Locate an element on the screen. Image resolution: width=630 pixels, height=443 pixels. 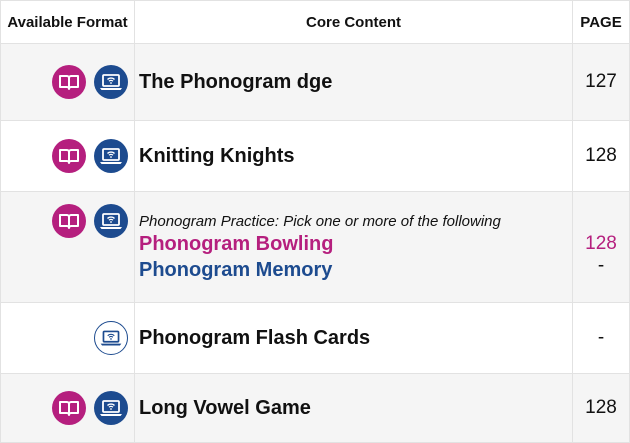
header-core-content: Core Content is located at coordinates (353, 22).